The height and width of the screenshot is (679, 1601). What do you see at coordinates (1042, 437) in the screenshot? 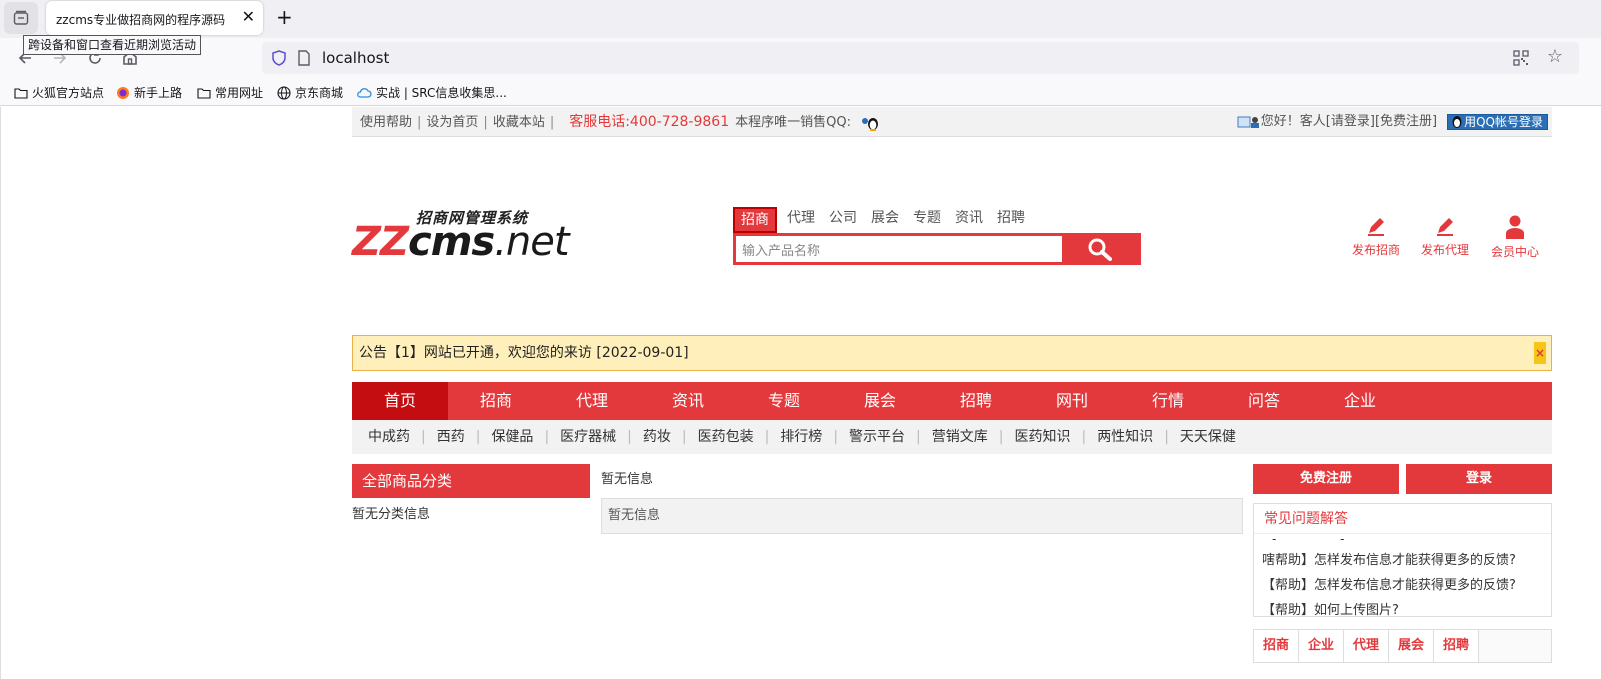
I see `subnav-item: 医药知识` at bounding box center [1042, 437].